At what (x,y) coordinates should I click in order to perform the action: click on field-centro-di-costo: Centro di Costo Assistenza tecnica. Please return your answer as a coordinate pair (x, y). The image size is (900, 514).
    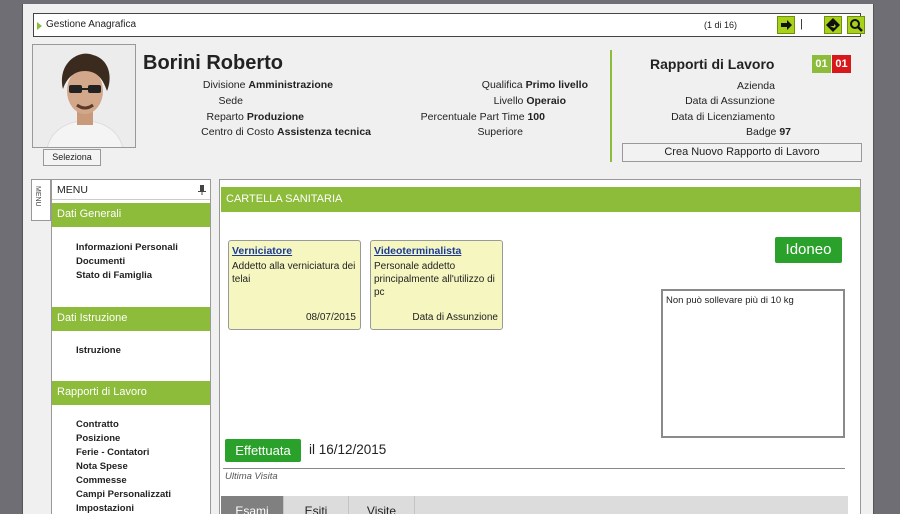
    Looking at the image, I should click on (286, 132).